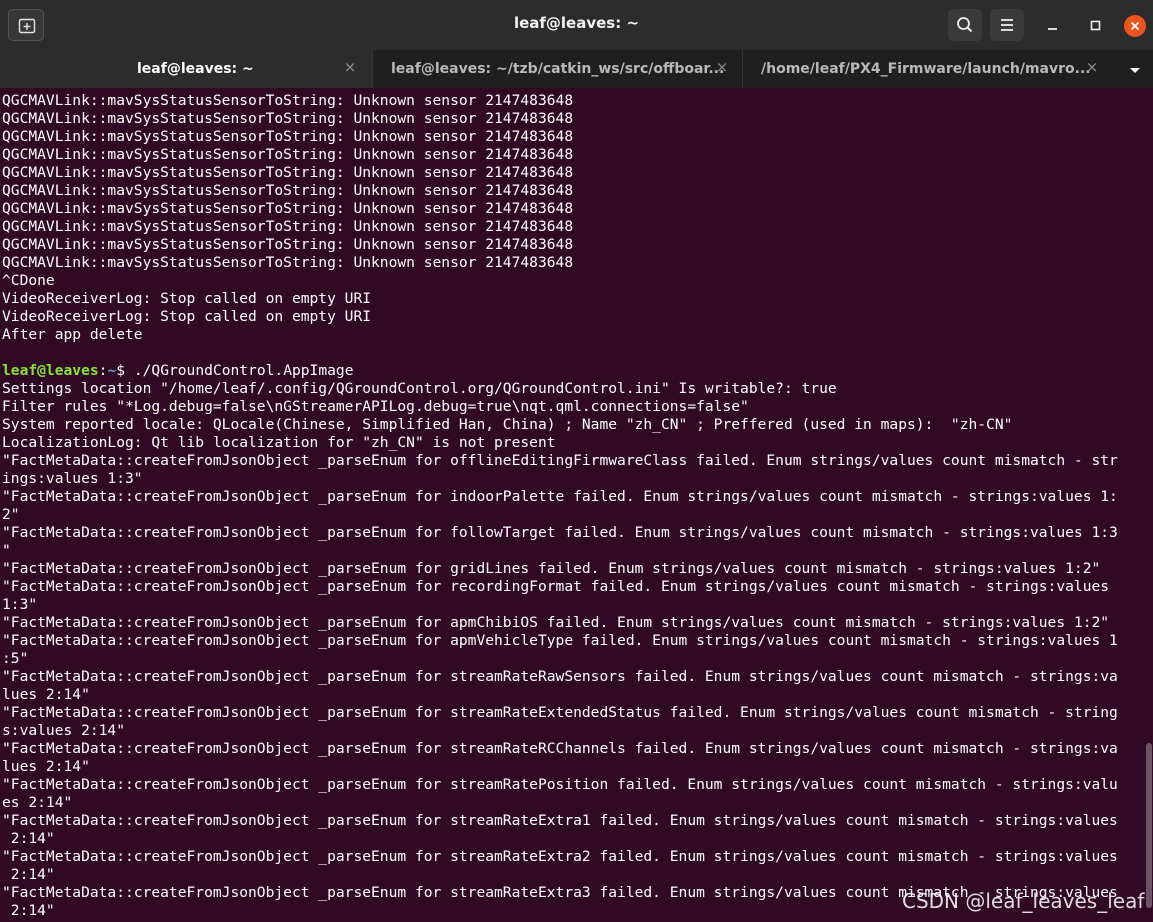 Image resolution: width=1153 pixels, height=922 pixels. What do you see at coordinates (560, 371) in the screenshot?
I see `prompt-line: leaf@leaves:~$ ./QGroundControl.AppImage` at bounding box center [560, 371].